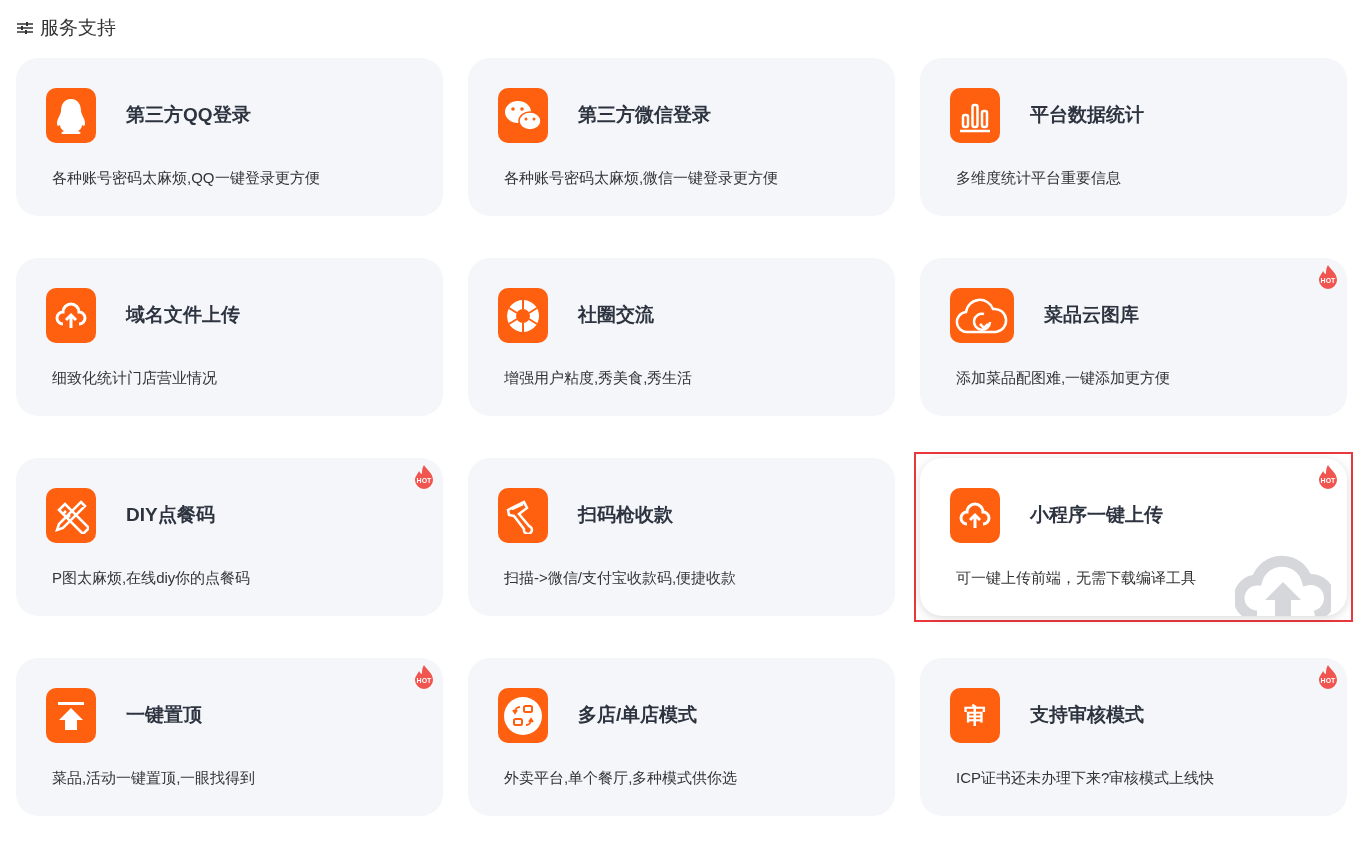  Describe the element at coordinates (681, 337) in the screenshot. I see `service-card: 社圈交流 增强用户粘度,秀美食,秀生活` at that location.